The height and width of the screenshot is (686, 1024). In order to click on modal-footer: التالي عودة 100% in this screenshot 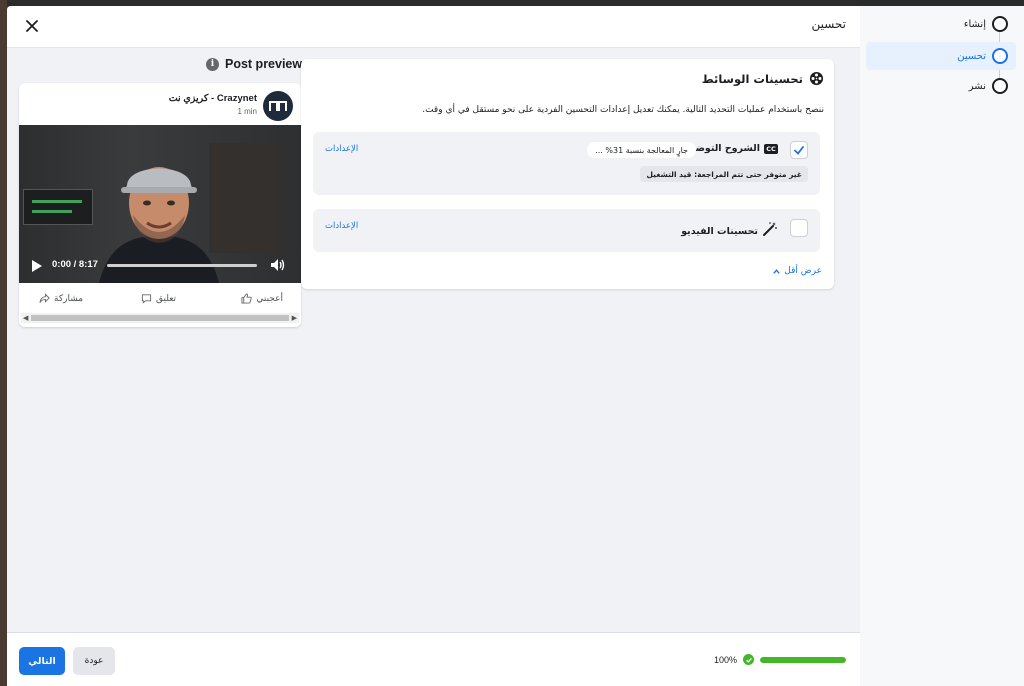, I will do `click(433, 659)`.